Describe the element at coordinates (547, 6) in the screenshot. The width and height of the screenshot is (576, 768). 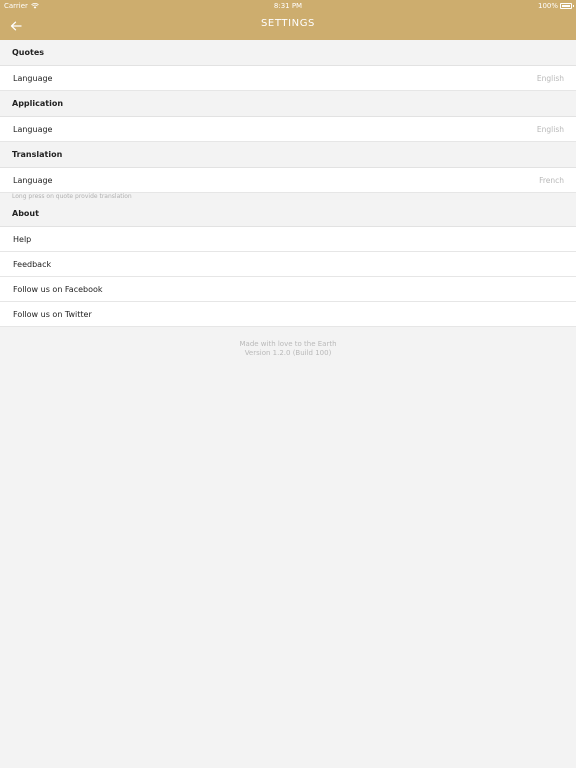
I see `battery-percent: 100%` at that location.